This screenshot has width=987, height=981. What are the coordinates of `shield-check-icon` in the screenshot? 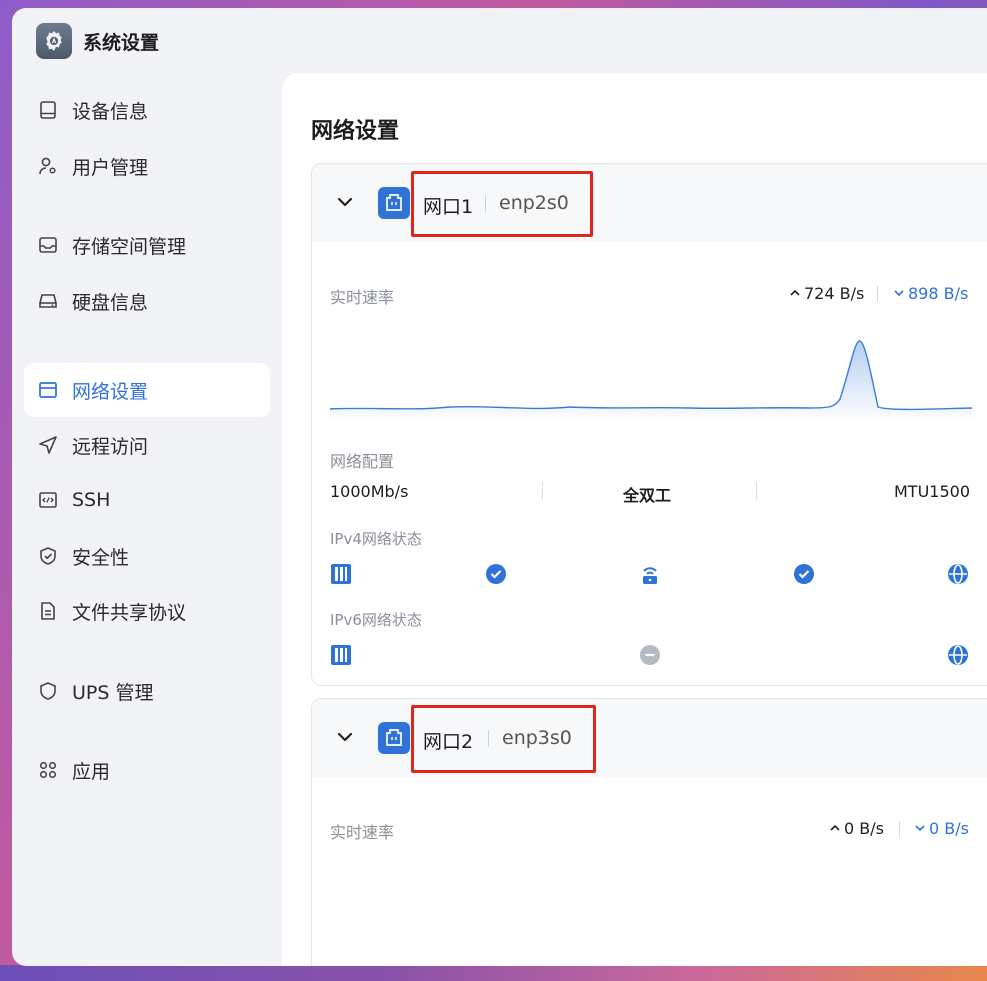 It's located at (48, 556).